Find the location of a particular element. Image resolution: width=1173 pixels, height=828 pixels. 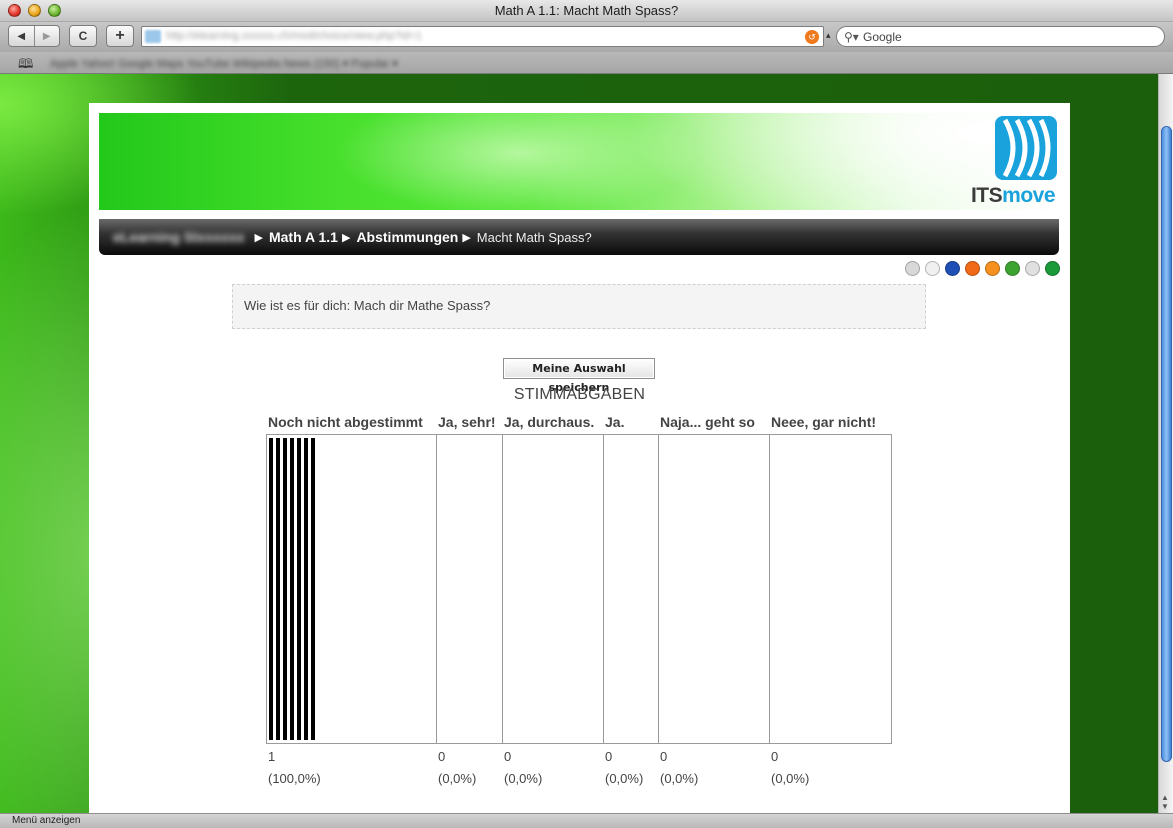

delicious-icon is located at coordinates (912, 268).